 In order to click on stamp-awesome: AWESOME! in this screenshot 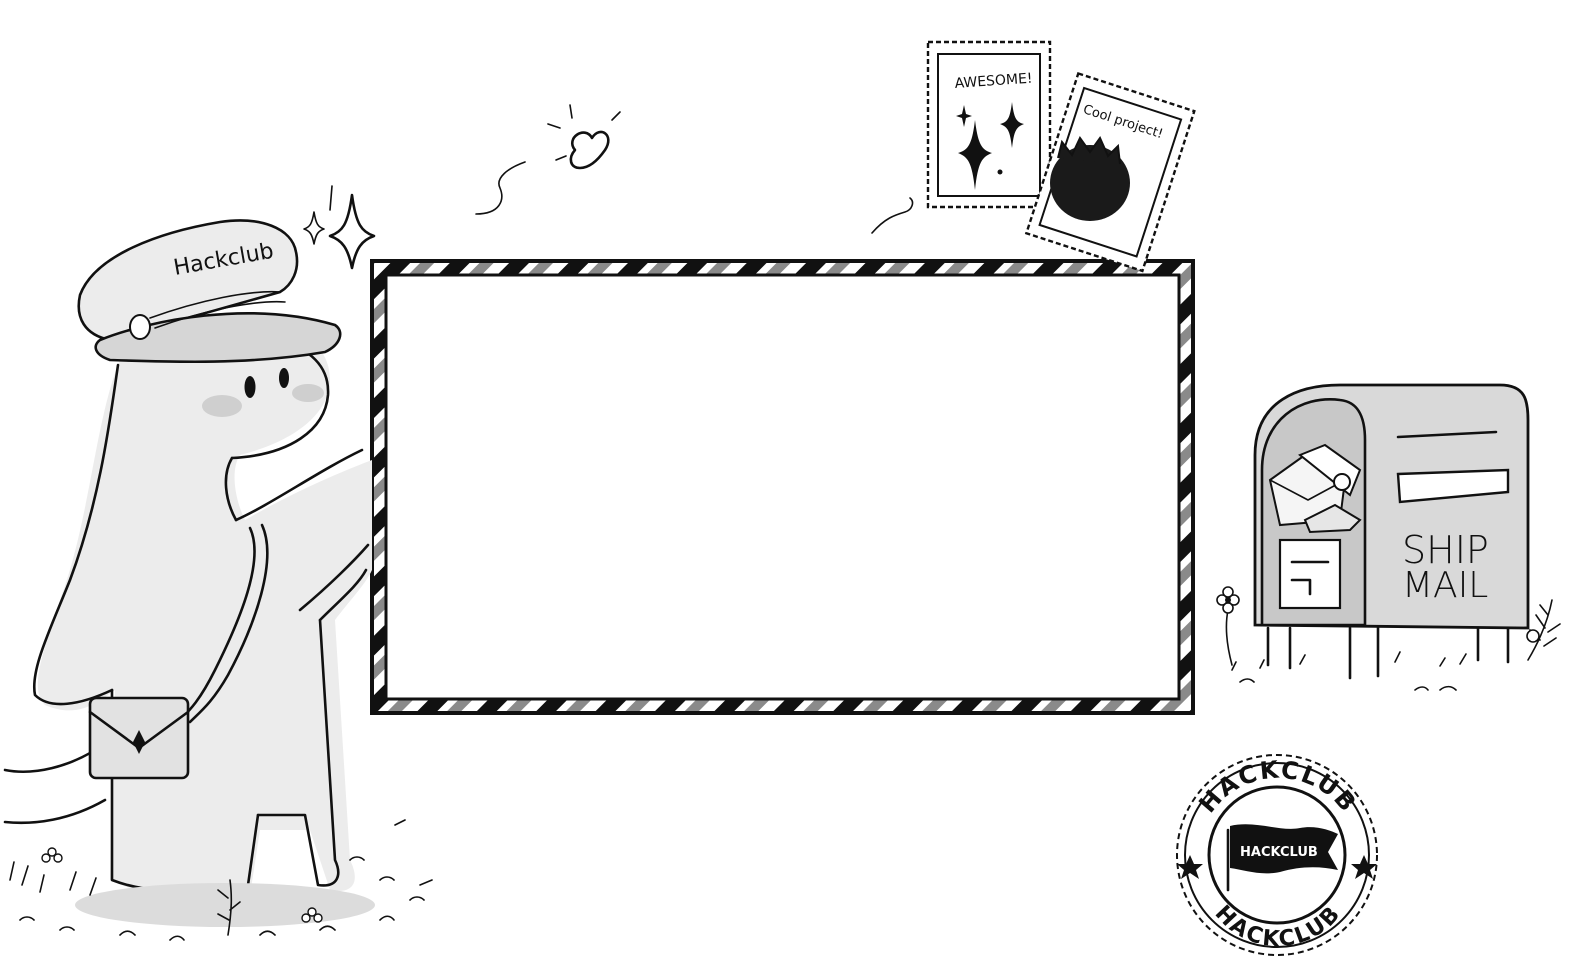, I will do `click(989, 124)`.